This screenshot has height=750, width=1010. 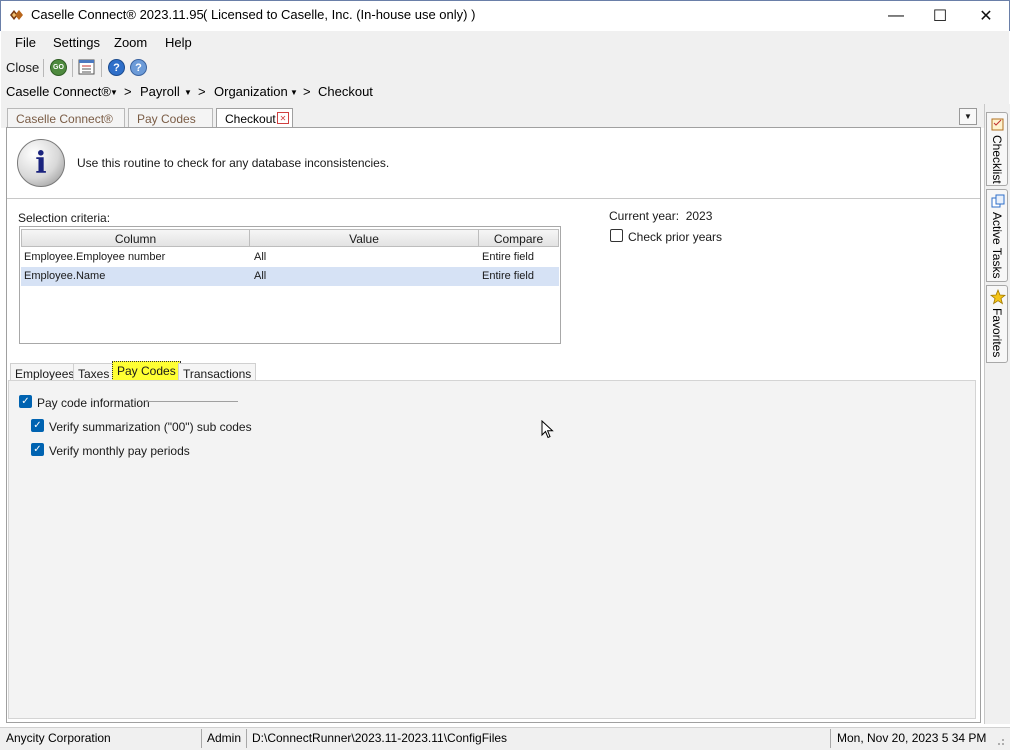 I want to click on current-year-label: Current year: 2023, so click(x=660, y=216).